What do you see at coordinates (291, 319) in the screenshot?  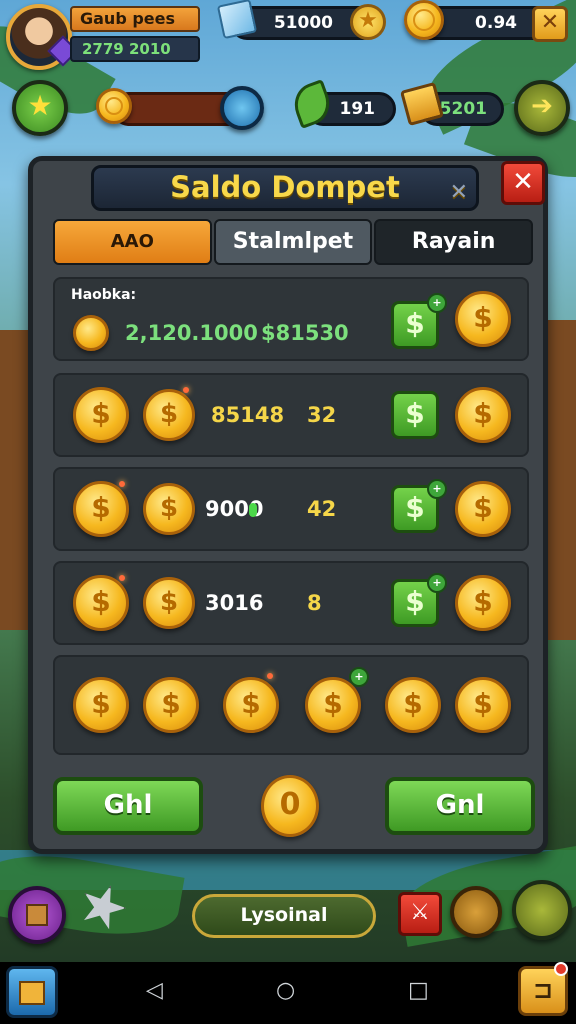 I see `balance-row: Haobka: 2,120.1000 $81530 $ + $` at bounding box center [291, 319].